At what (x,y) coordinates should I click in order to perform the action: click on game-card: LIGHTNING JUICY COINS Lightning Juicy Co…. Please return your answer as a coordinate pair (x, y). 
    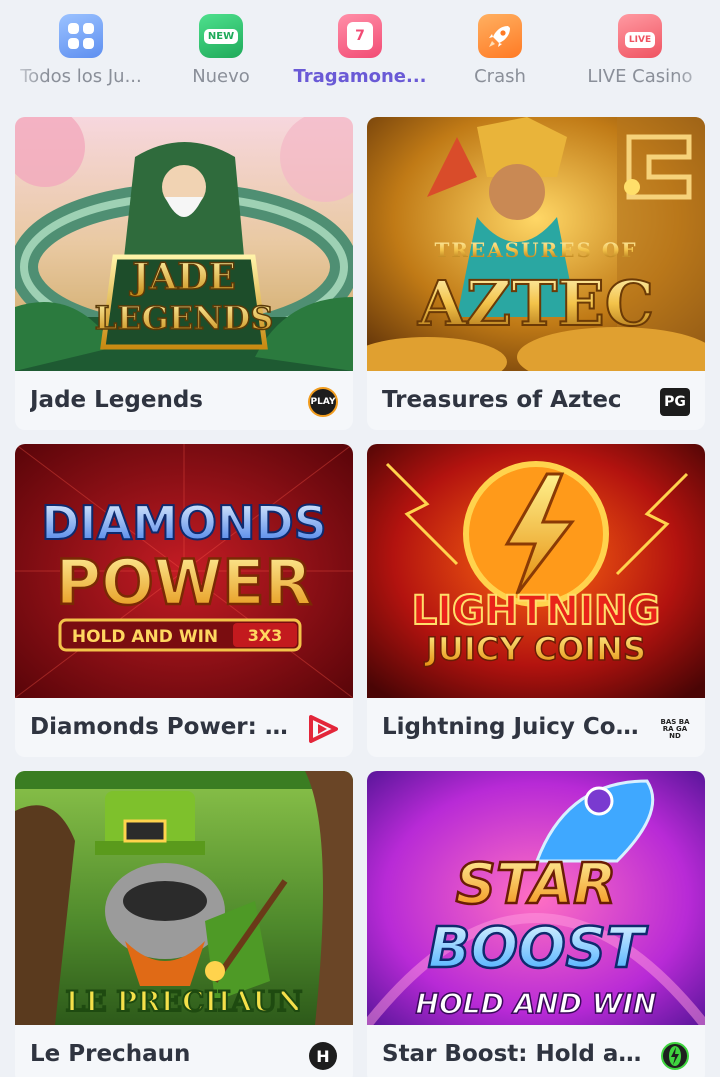
    Looking at the image, I should click on (536, 600).